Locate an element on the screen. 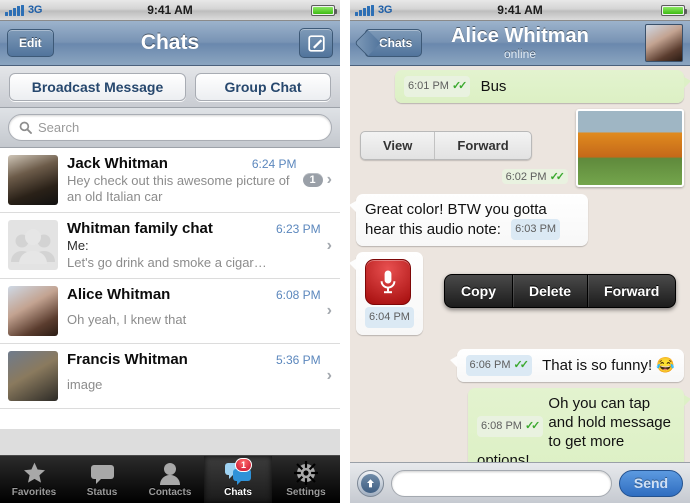  group-chat-button: Group Chat is located at coordinates (263, 86).